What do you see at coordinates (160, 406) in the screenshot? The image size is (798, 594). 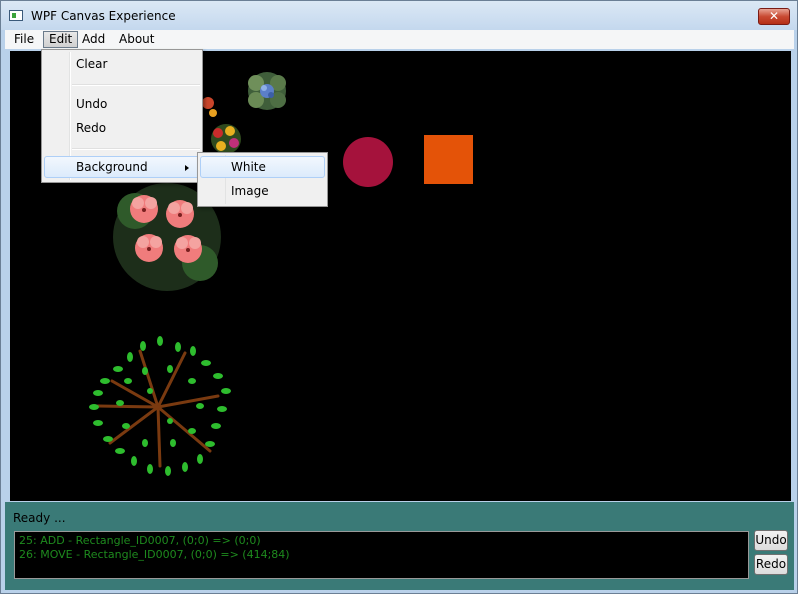 I see `tree-top-icon` at bounding box center [160, 406].